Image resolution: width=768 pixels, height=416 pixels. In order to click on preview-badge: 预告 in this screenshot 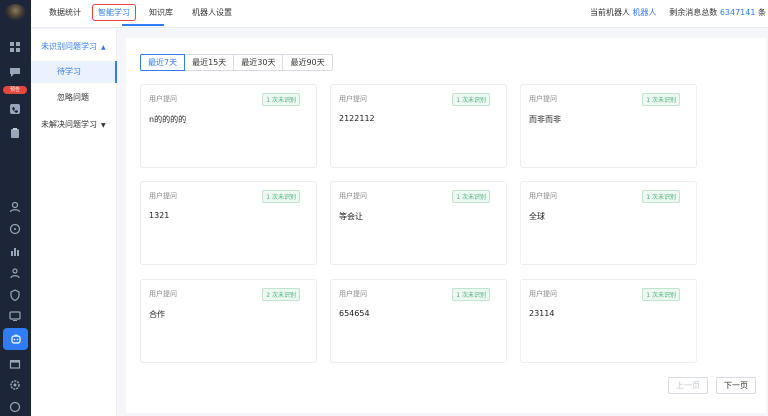, I will do `click(15, 90)`.